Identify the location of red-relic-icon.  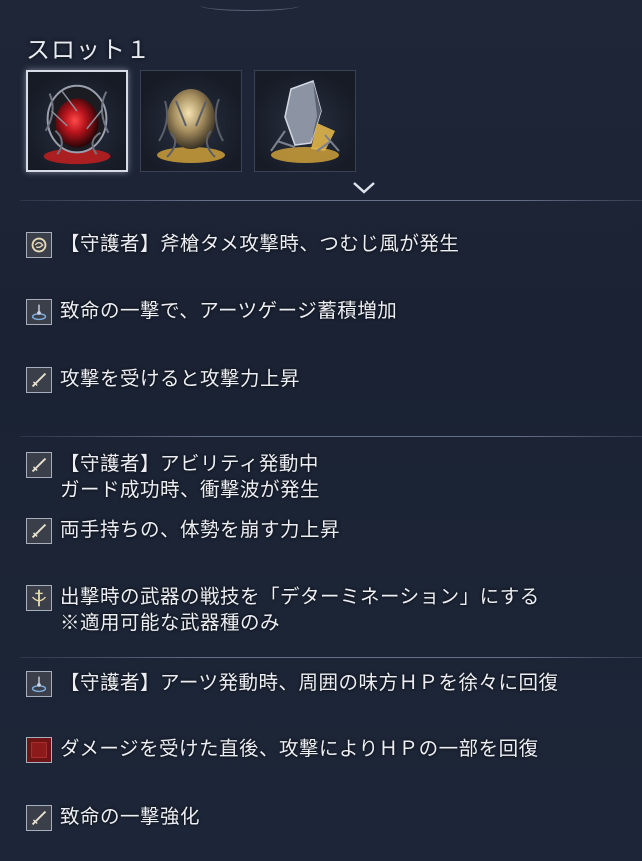
(77, 124).